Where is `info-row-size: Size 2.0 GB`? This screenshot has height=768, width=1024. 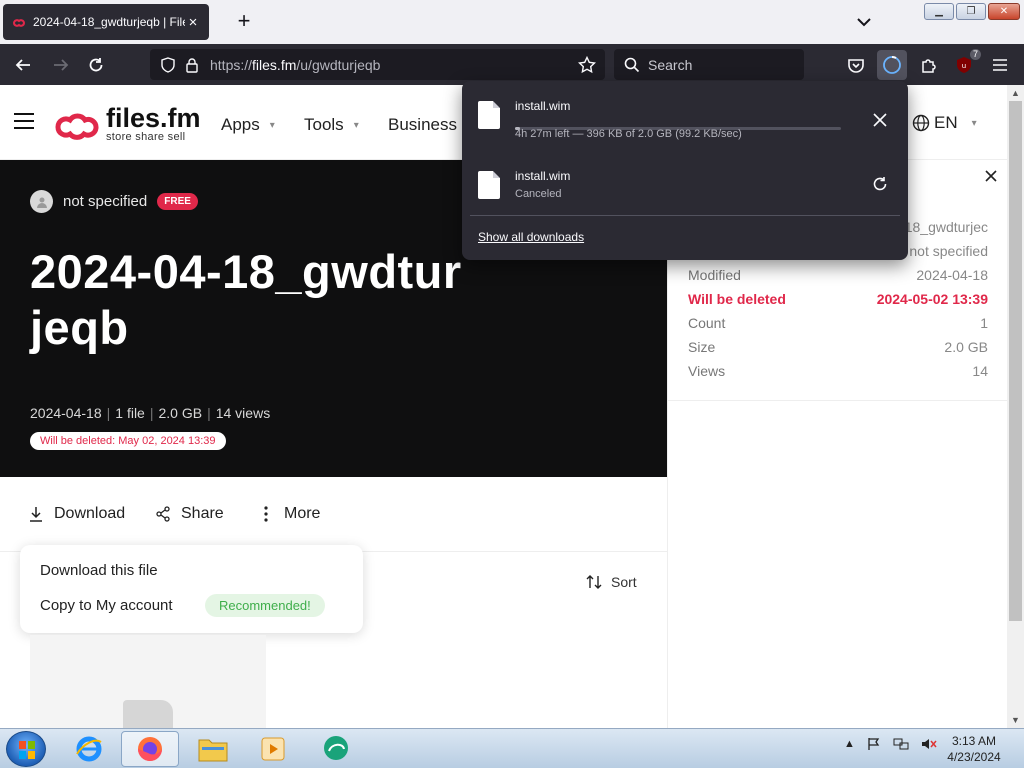 info-row-size: Size 2.0 GB is located at coordinates (838, 347).